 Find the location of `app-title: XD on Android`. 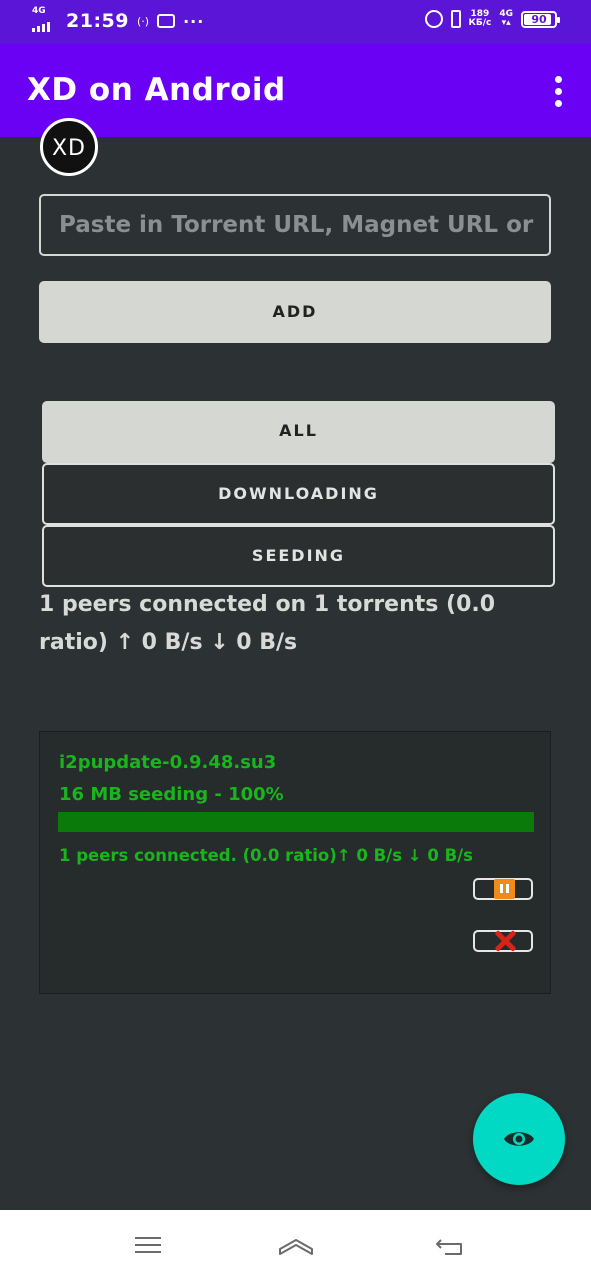

app-title: XD on Android is located at coordinates (156, 90).